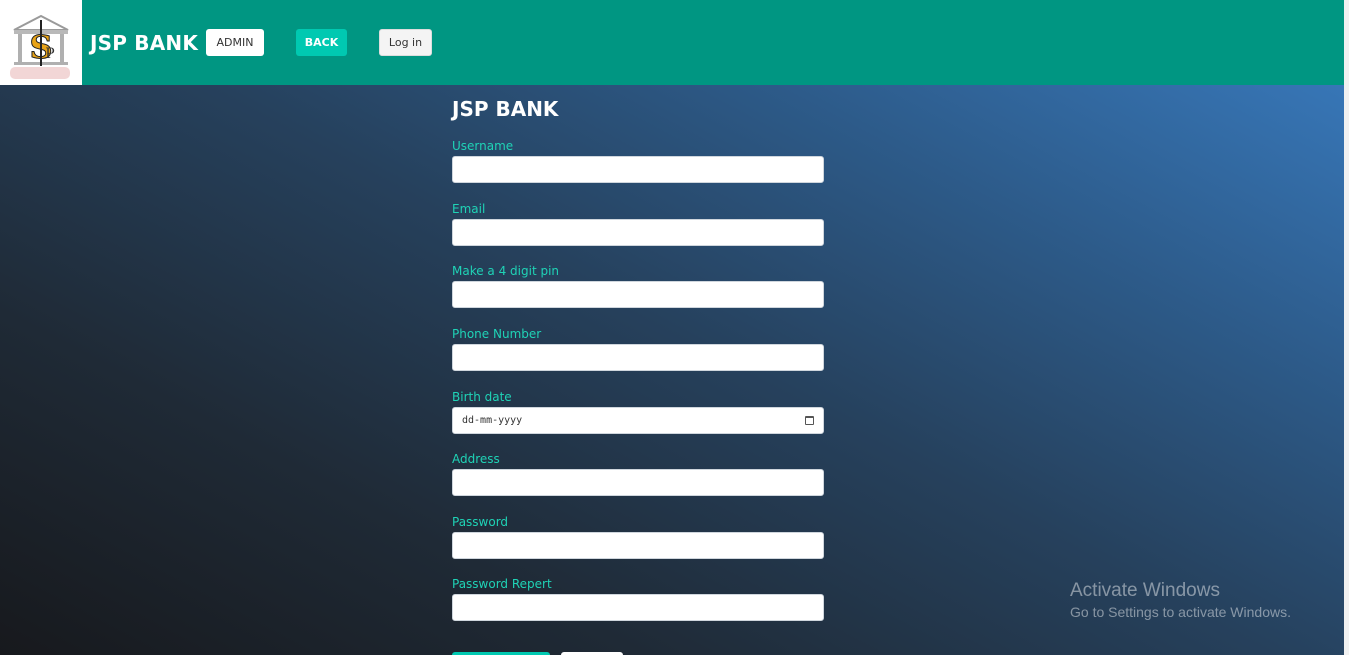 This screenshot has width=1349, height=655. What do you see at coordinates (505, 109) in the screenshot?
I see `form-title: JSP BANK` at bounding box center [505, 109].